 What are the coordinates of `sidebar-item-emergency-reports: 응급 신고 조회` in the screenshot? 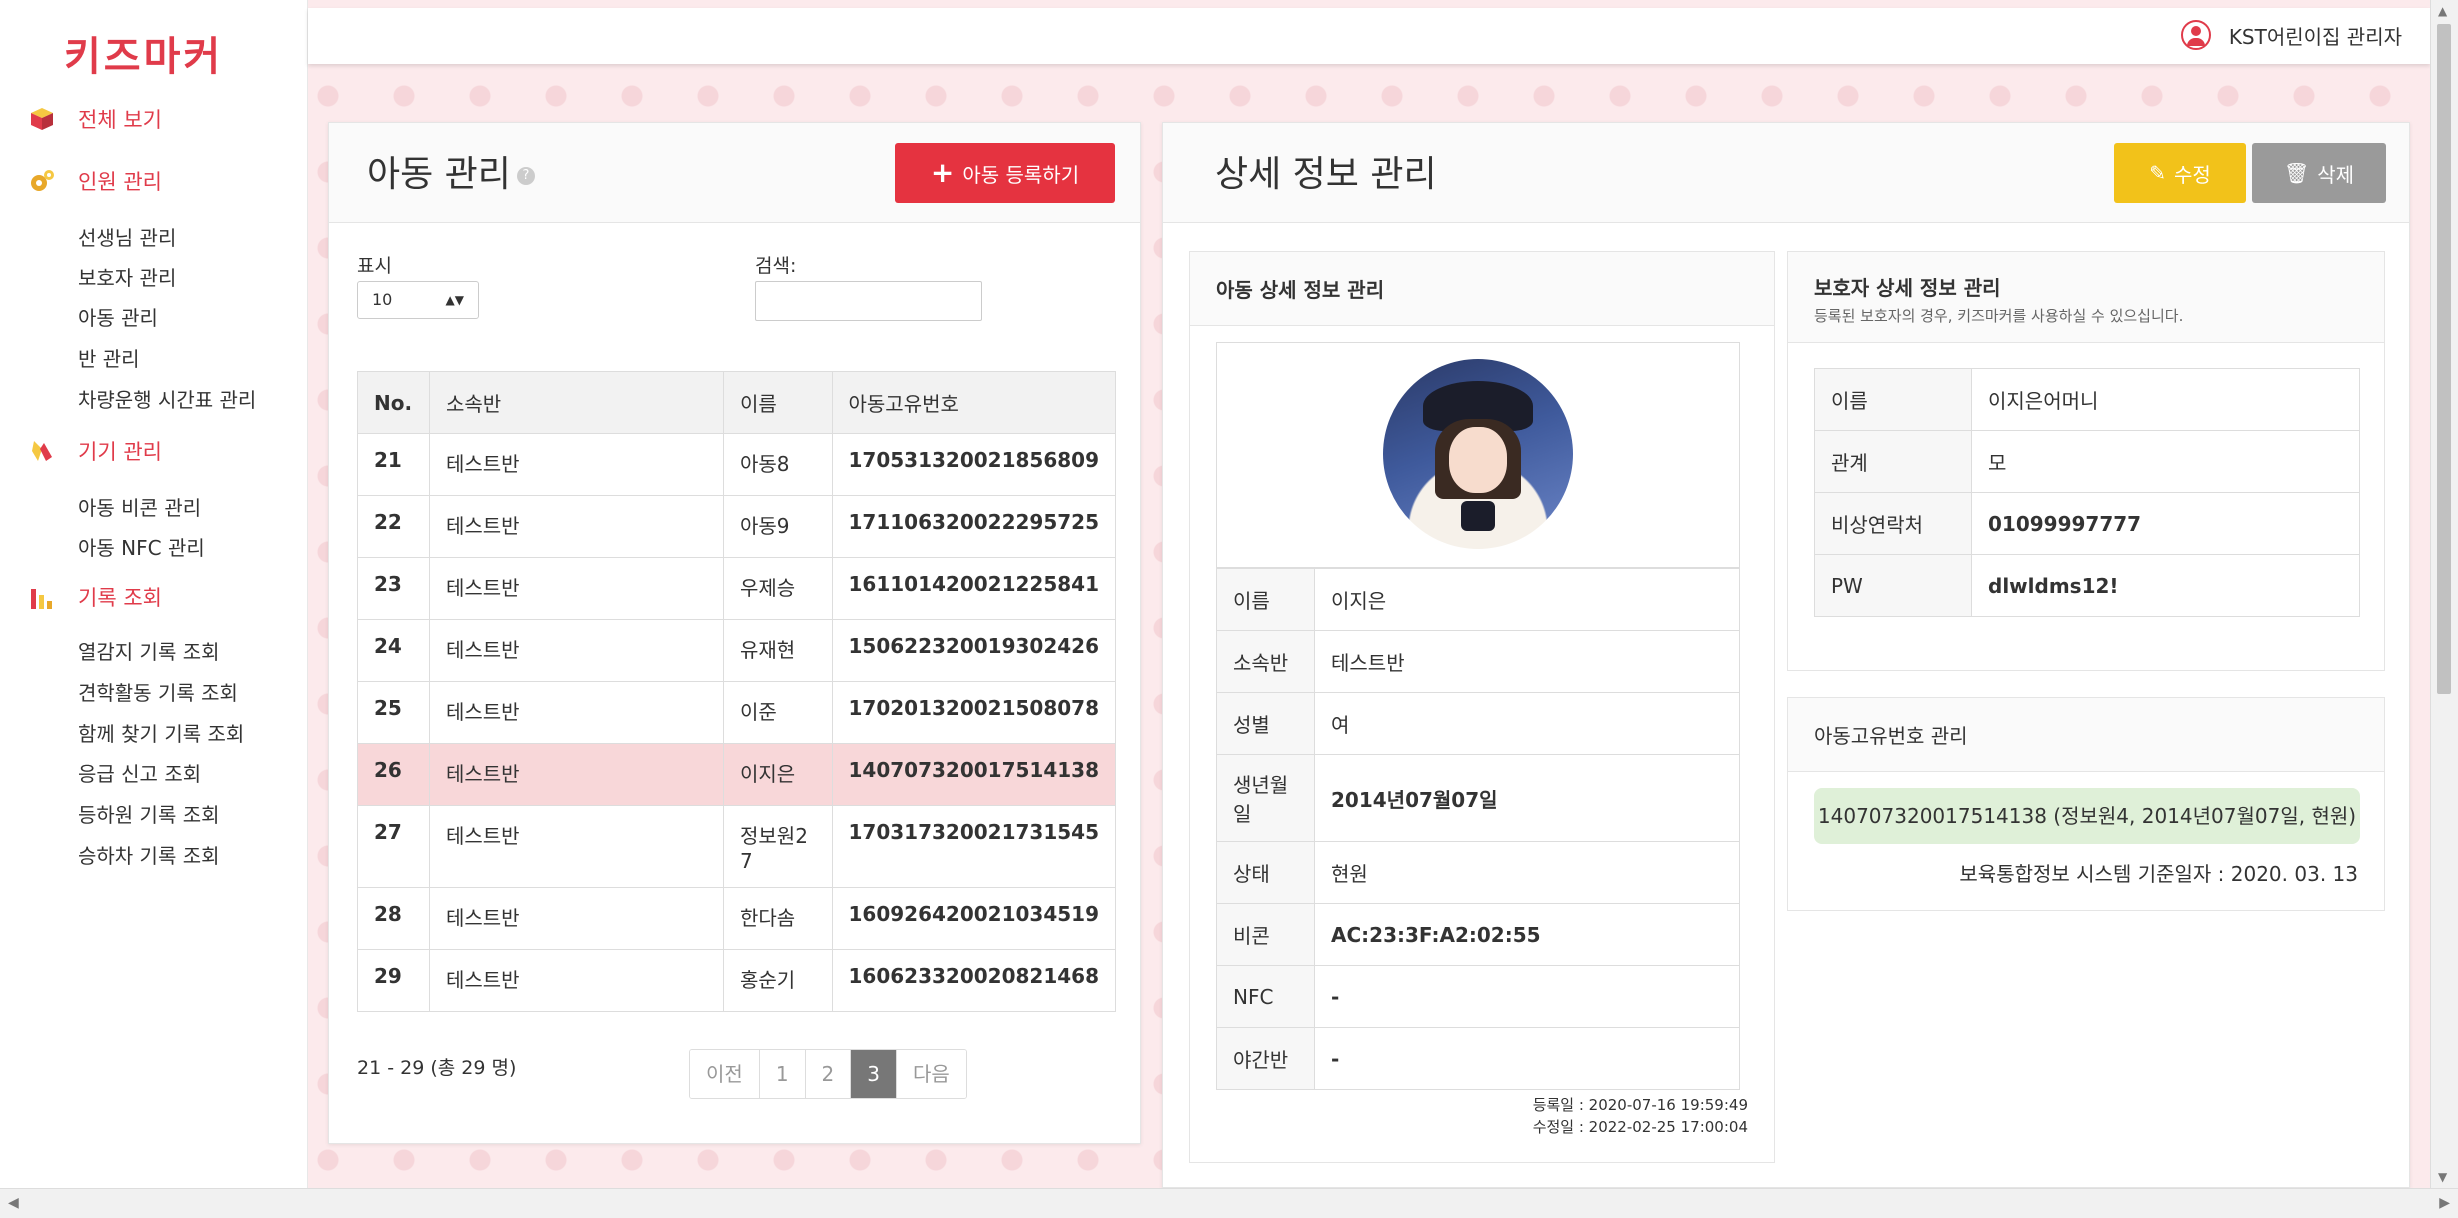 It's located at (139, 772).